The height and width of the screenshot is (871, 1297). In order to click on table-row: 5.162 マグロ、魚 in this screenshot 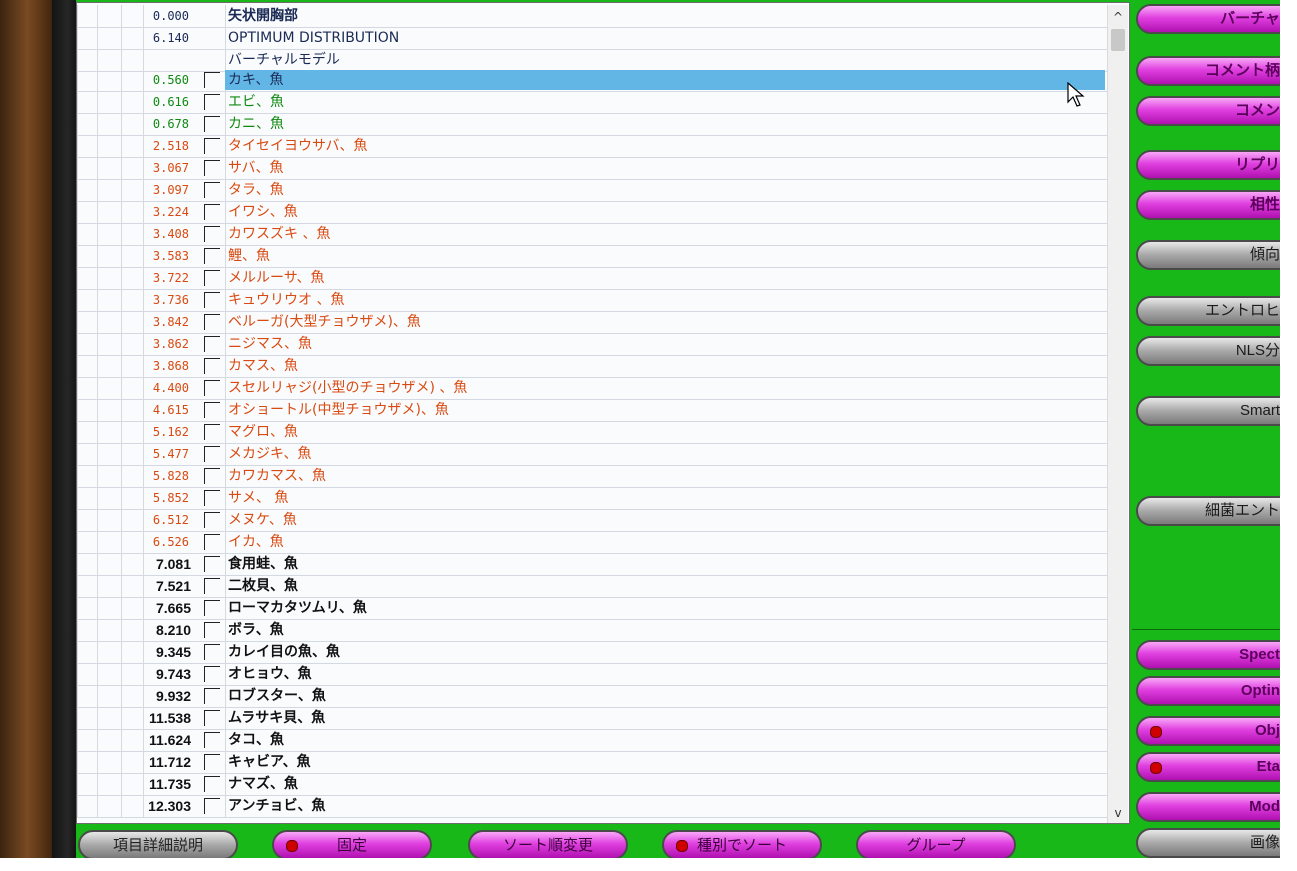, I will do `click(592, 432)`.